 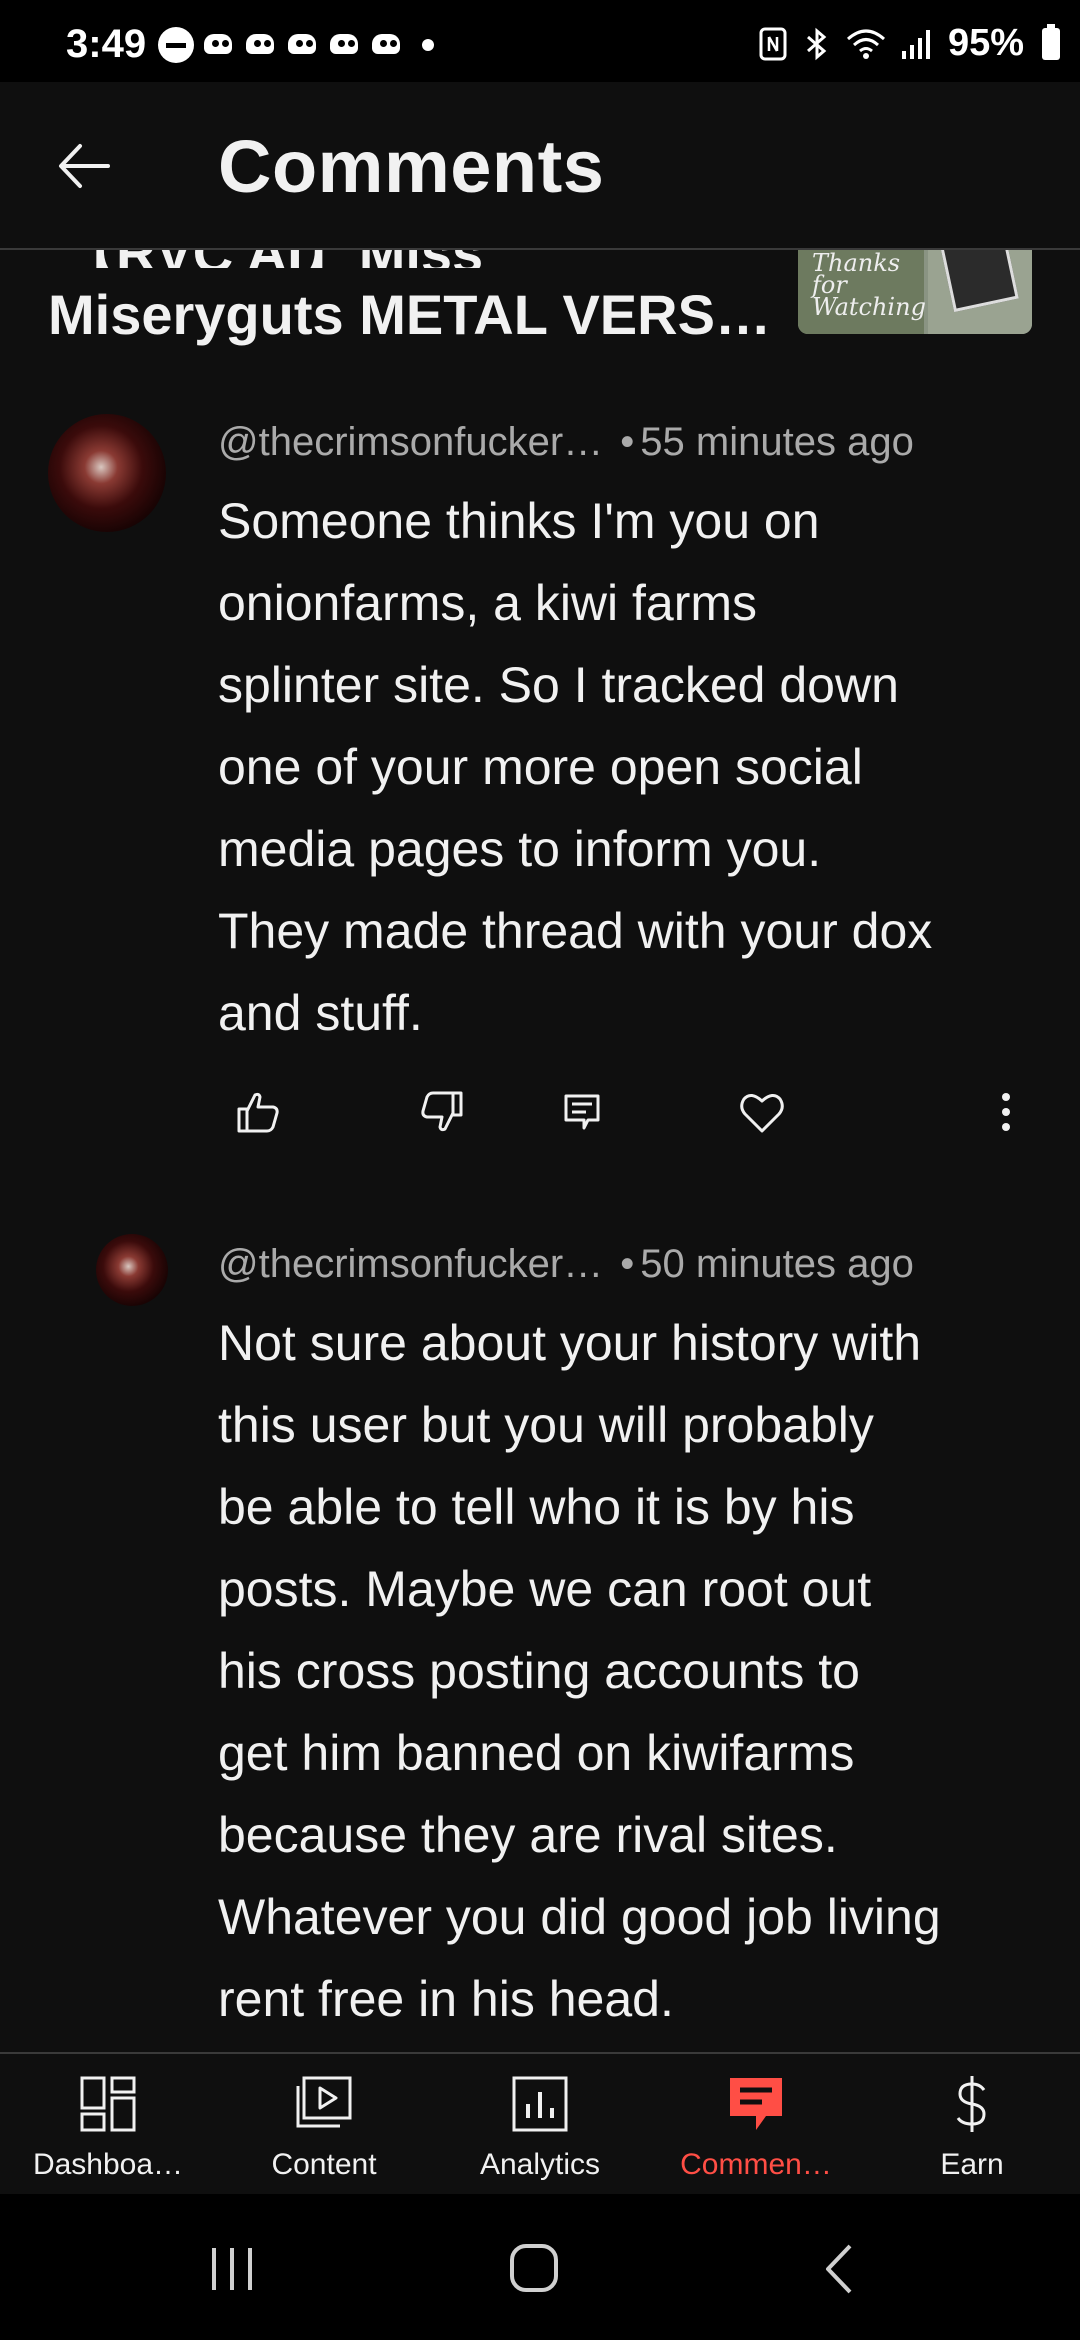 I want to click on status-right: 95%, so click(x=909, y=43).